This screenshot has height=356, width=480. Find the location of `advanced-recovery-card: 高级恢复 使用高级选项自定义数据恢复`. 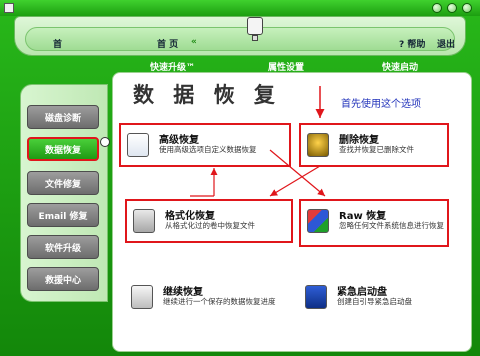

advanced-recovery-card: 高级恢复 使用高级选项自定义数据恢复 is located at coordinates (205, 145).